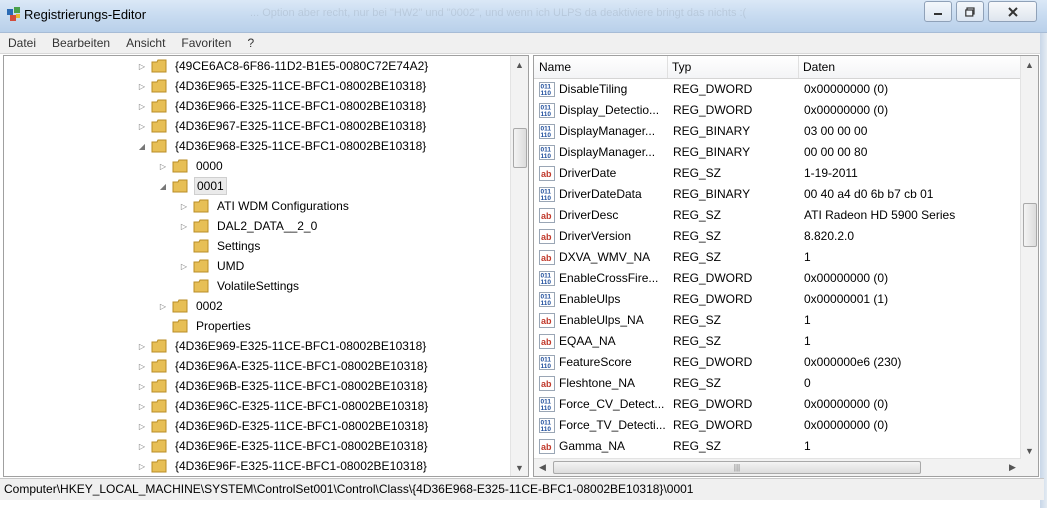 The width and height of the screenshot is (1047, 508). Describe the element at coordinates (282, 126) in the screenshot. I see `tree-item: ▷ {4D36E967-E325-11CE-BFC1-08002BE10318}` at that location.